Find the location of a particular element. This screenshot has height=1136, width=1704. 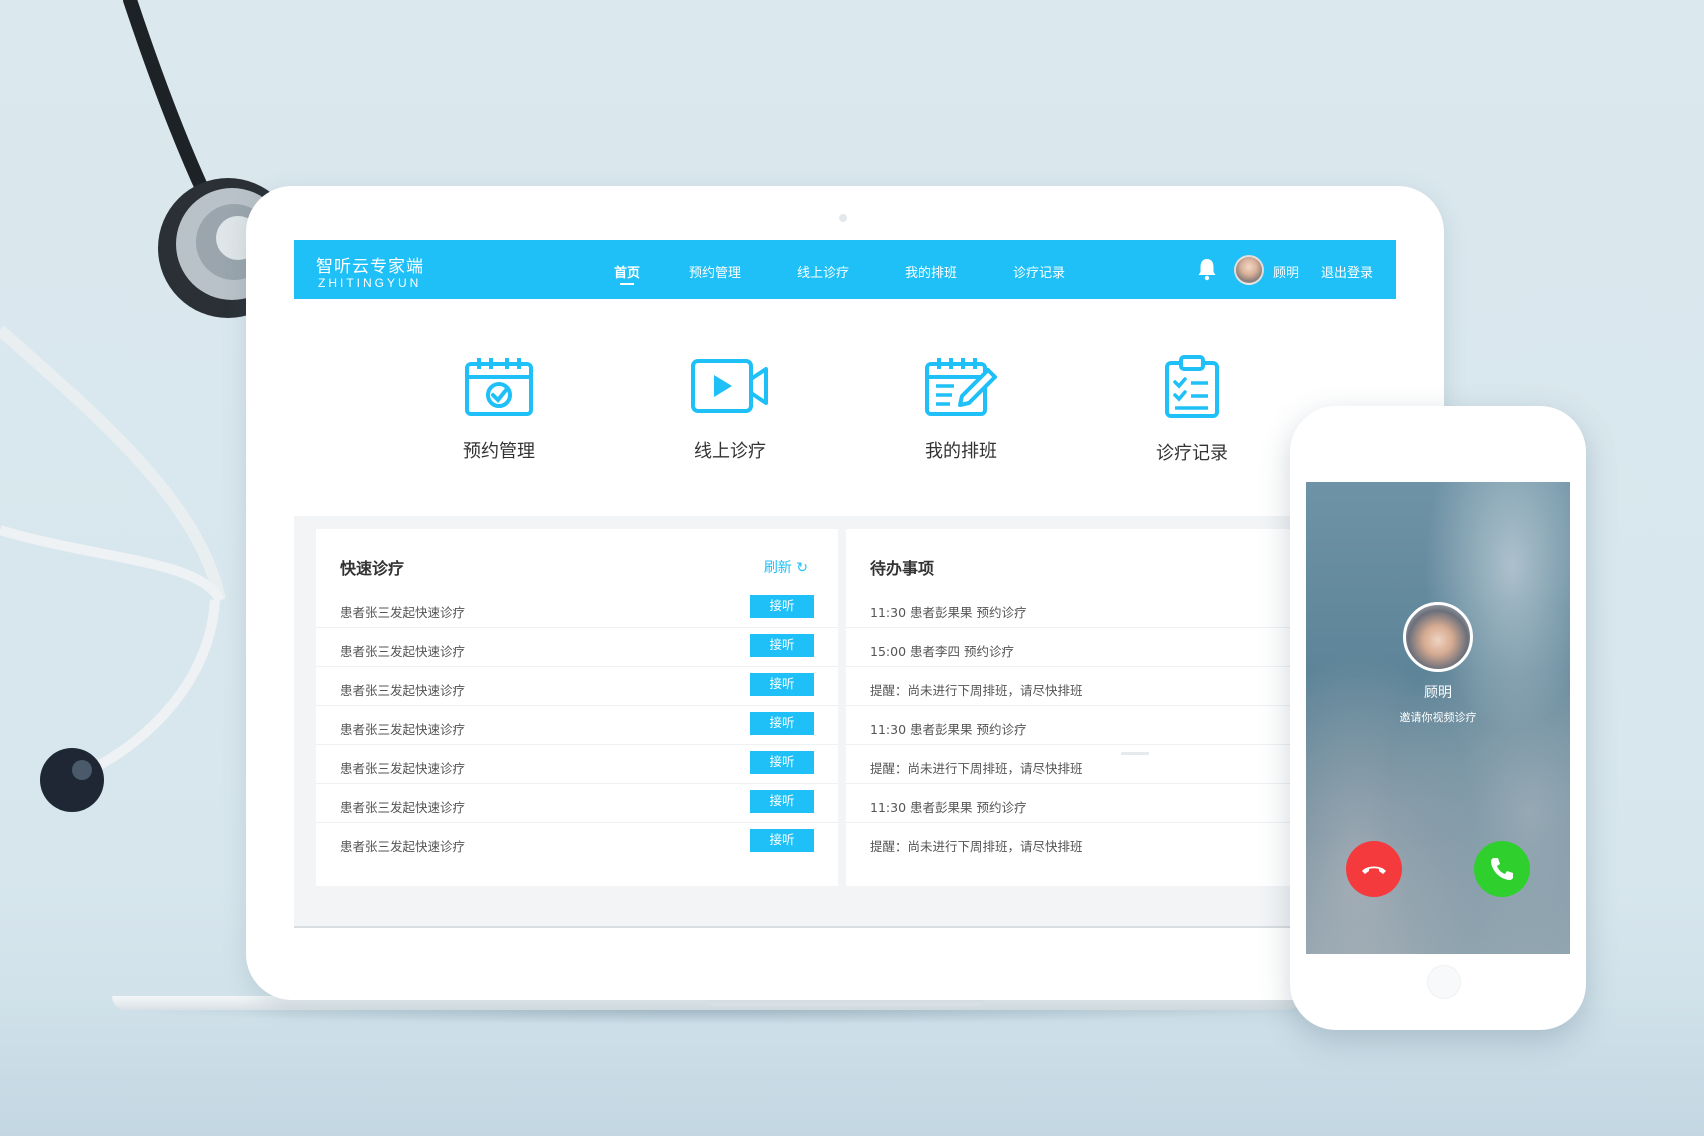

user-name: 顾明 is located at coordinates (1286, 271).